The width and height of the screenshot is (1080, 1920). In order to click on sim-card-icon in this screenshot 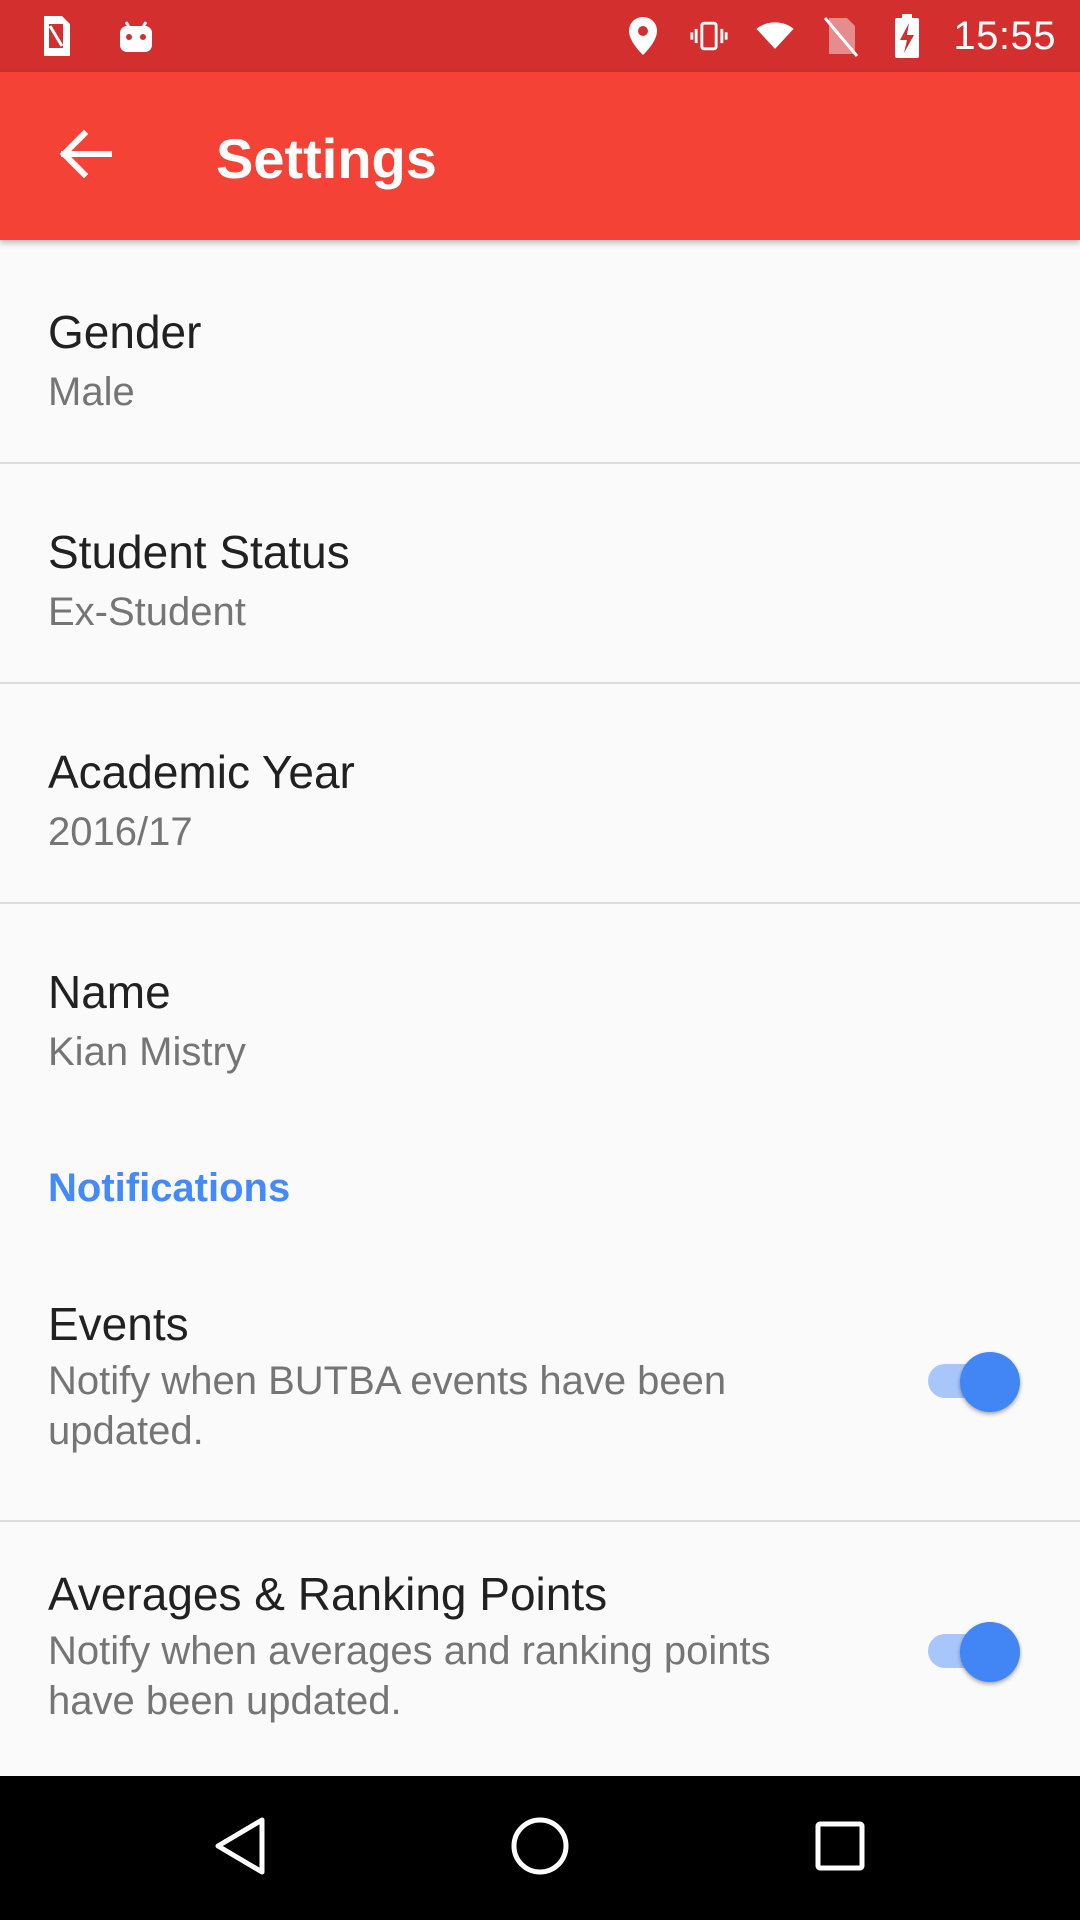, I will do `click(56, 36)`.